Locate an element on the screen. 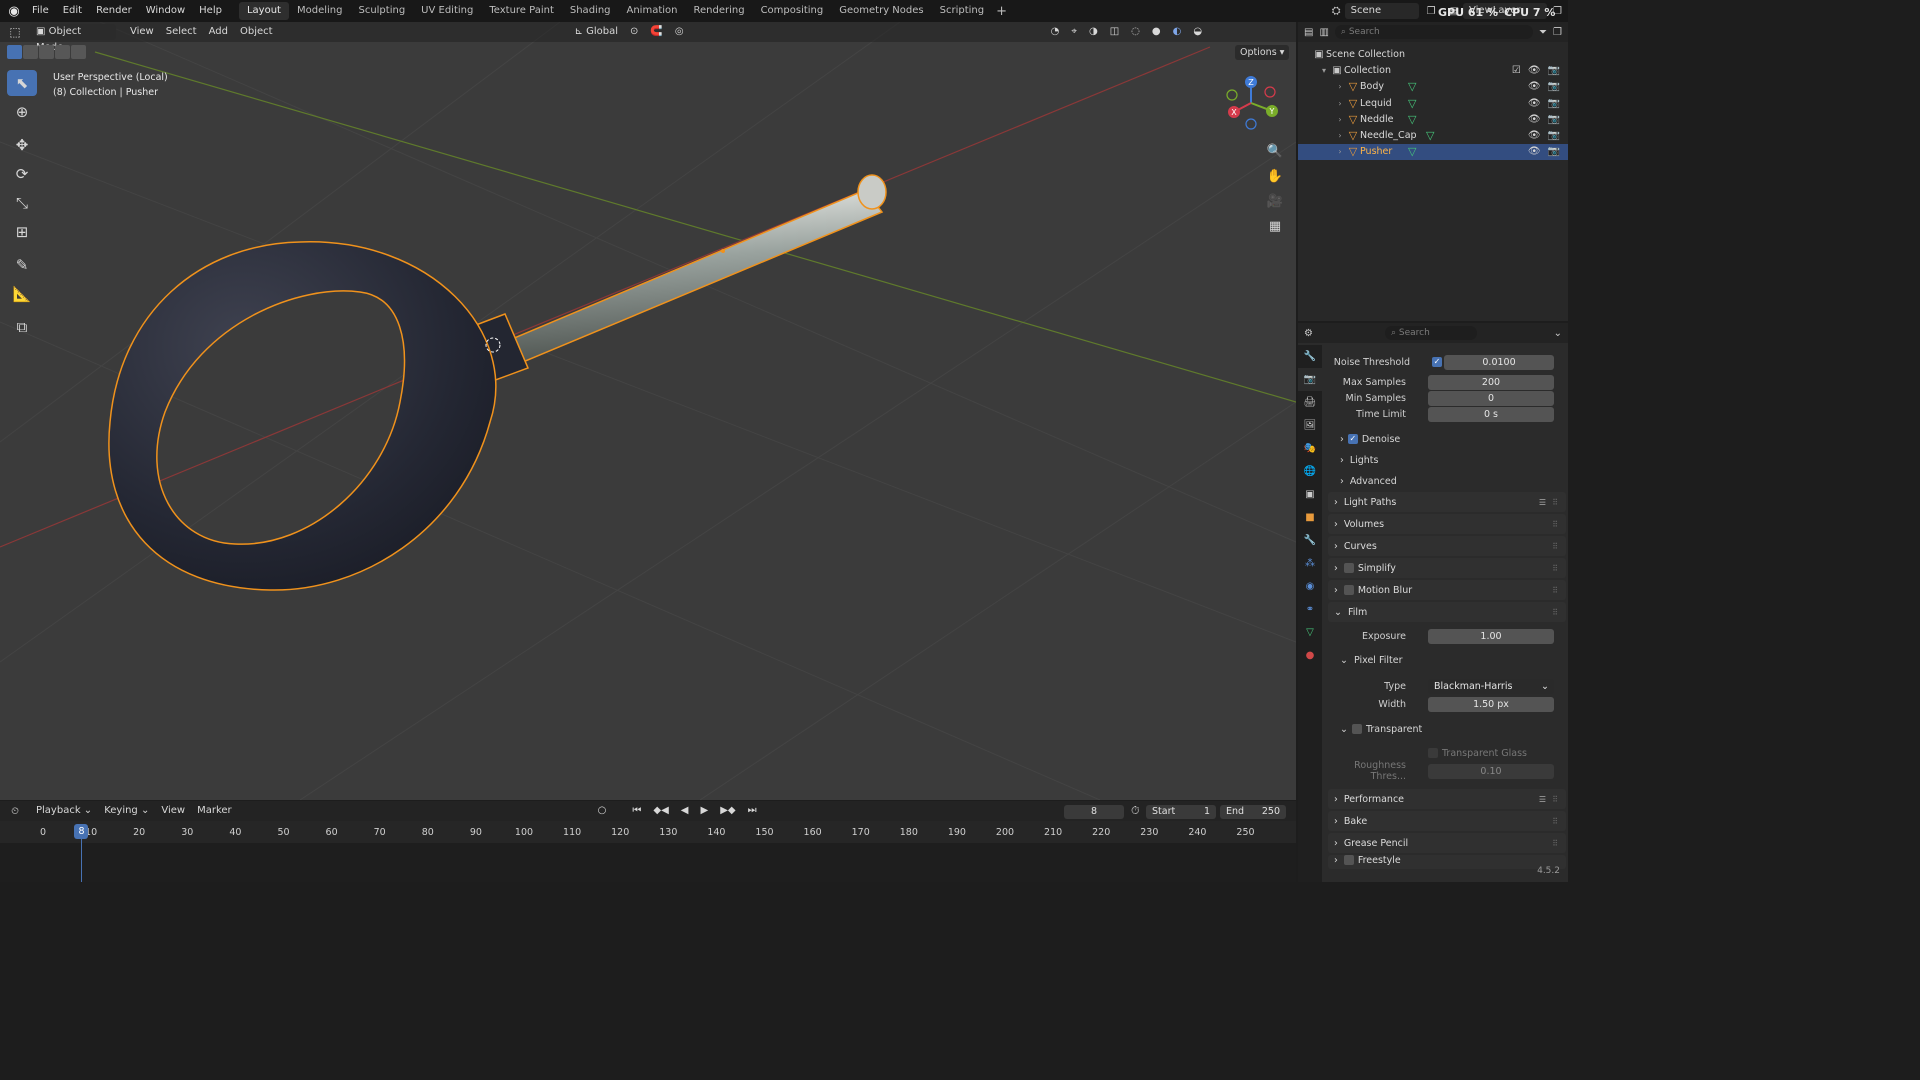 This screenshot has width=1920, height=1080. scene-collection-row: ▣ Scene Collection is located at coordinates (1433, 54).